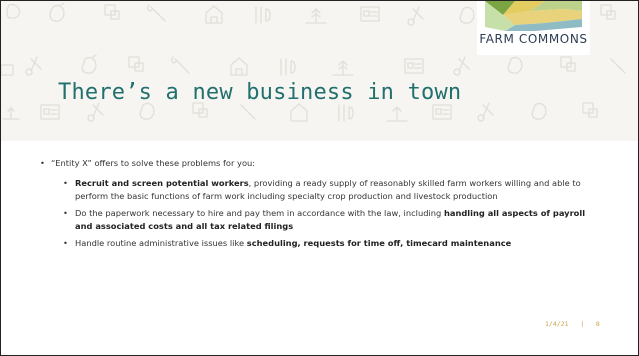  Describe the element at coordinates (533, 16) in the screenshot. I see `logo-landscape-graphic` at that location.